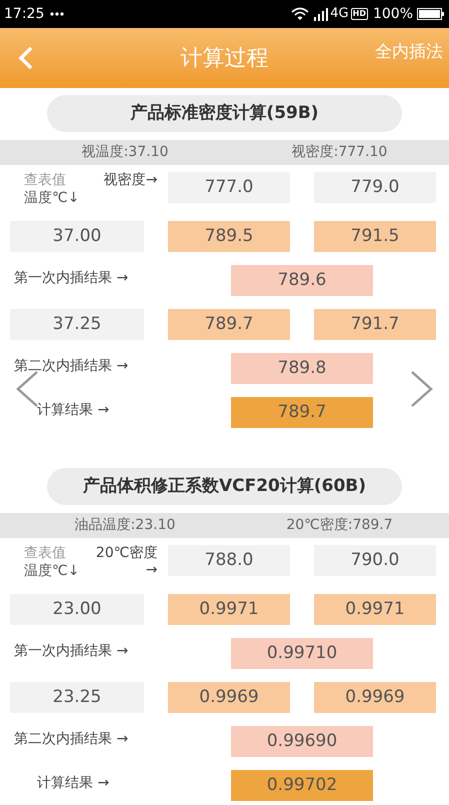 The image size is (449, 805). I want to click on battery-icon, so click(431, 14).